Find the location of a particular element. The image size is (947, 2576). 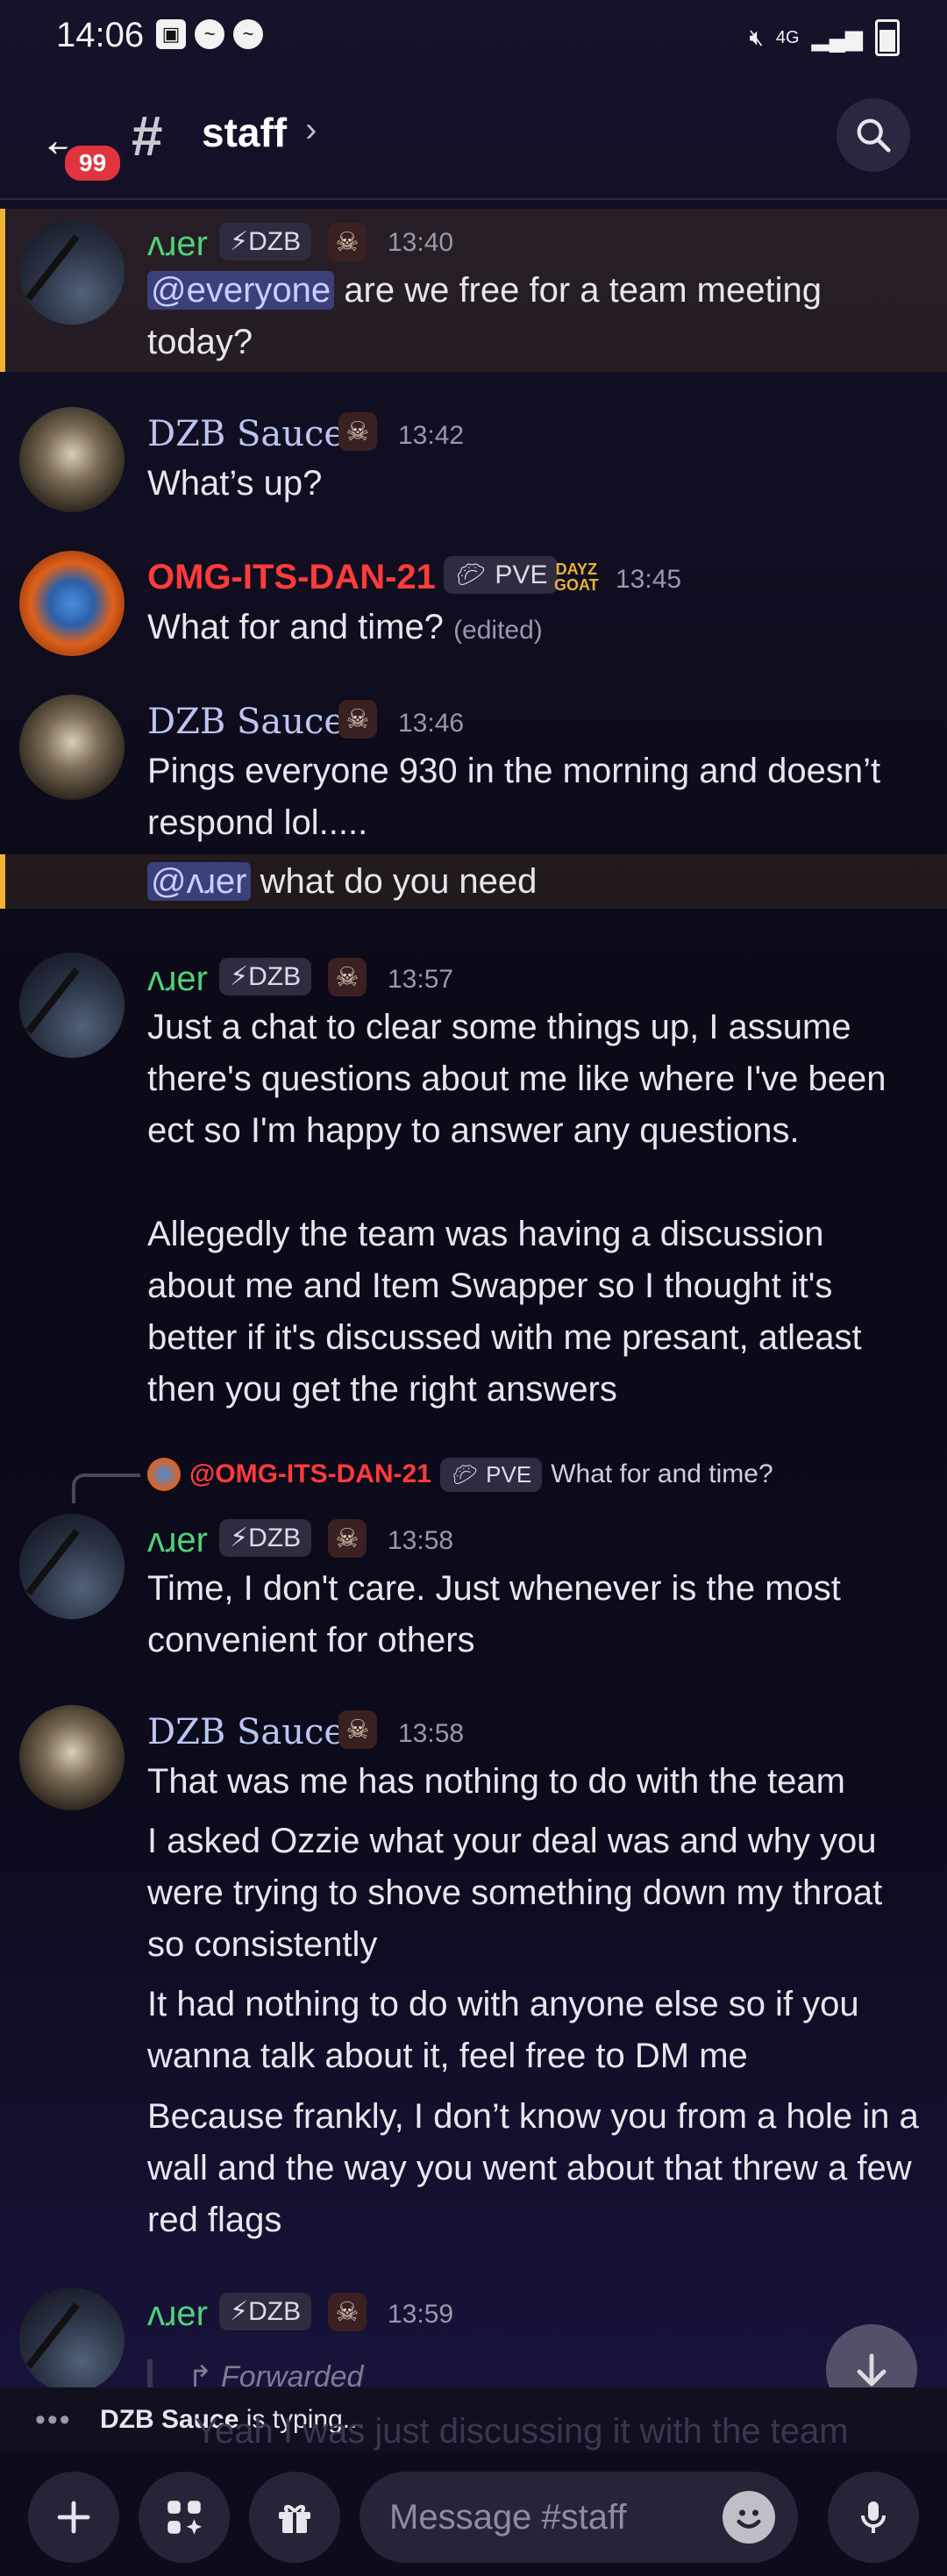

typing-dots-icon: ••• is located at coordinates (54, 2420).